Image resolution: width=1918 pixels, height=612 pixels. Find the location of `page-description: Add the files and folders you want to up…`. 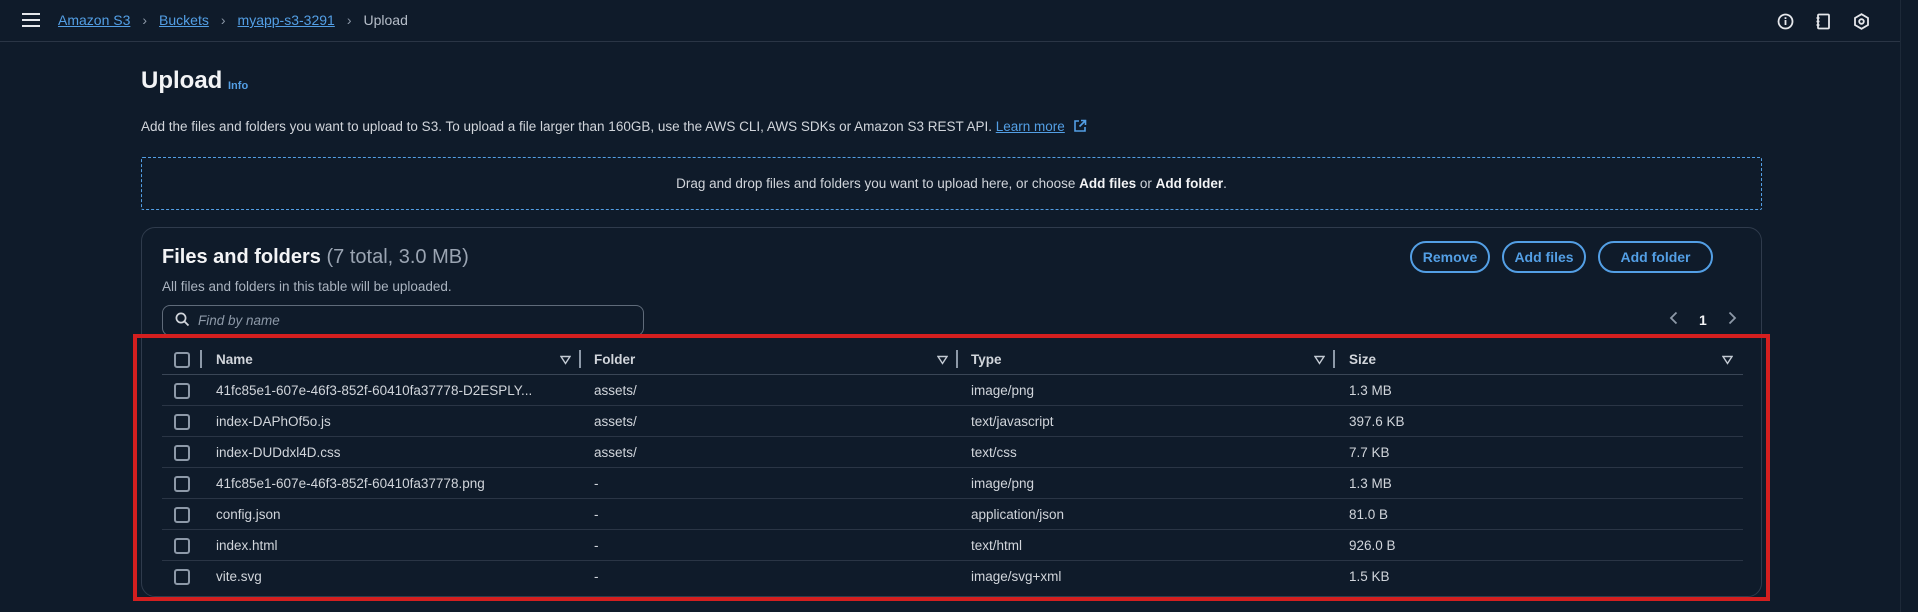

page-description: Add the files and folders you want to up… is located at coordinates (614, 127).